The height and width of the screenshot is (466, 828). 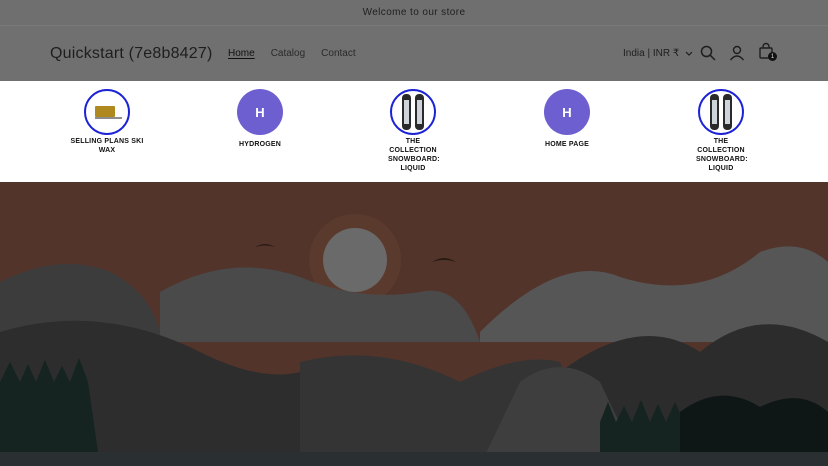 I want to click on country-selector: India | INR ₹, so click(x=658, y=53).